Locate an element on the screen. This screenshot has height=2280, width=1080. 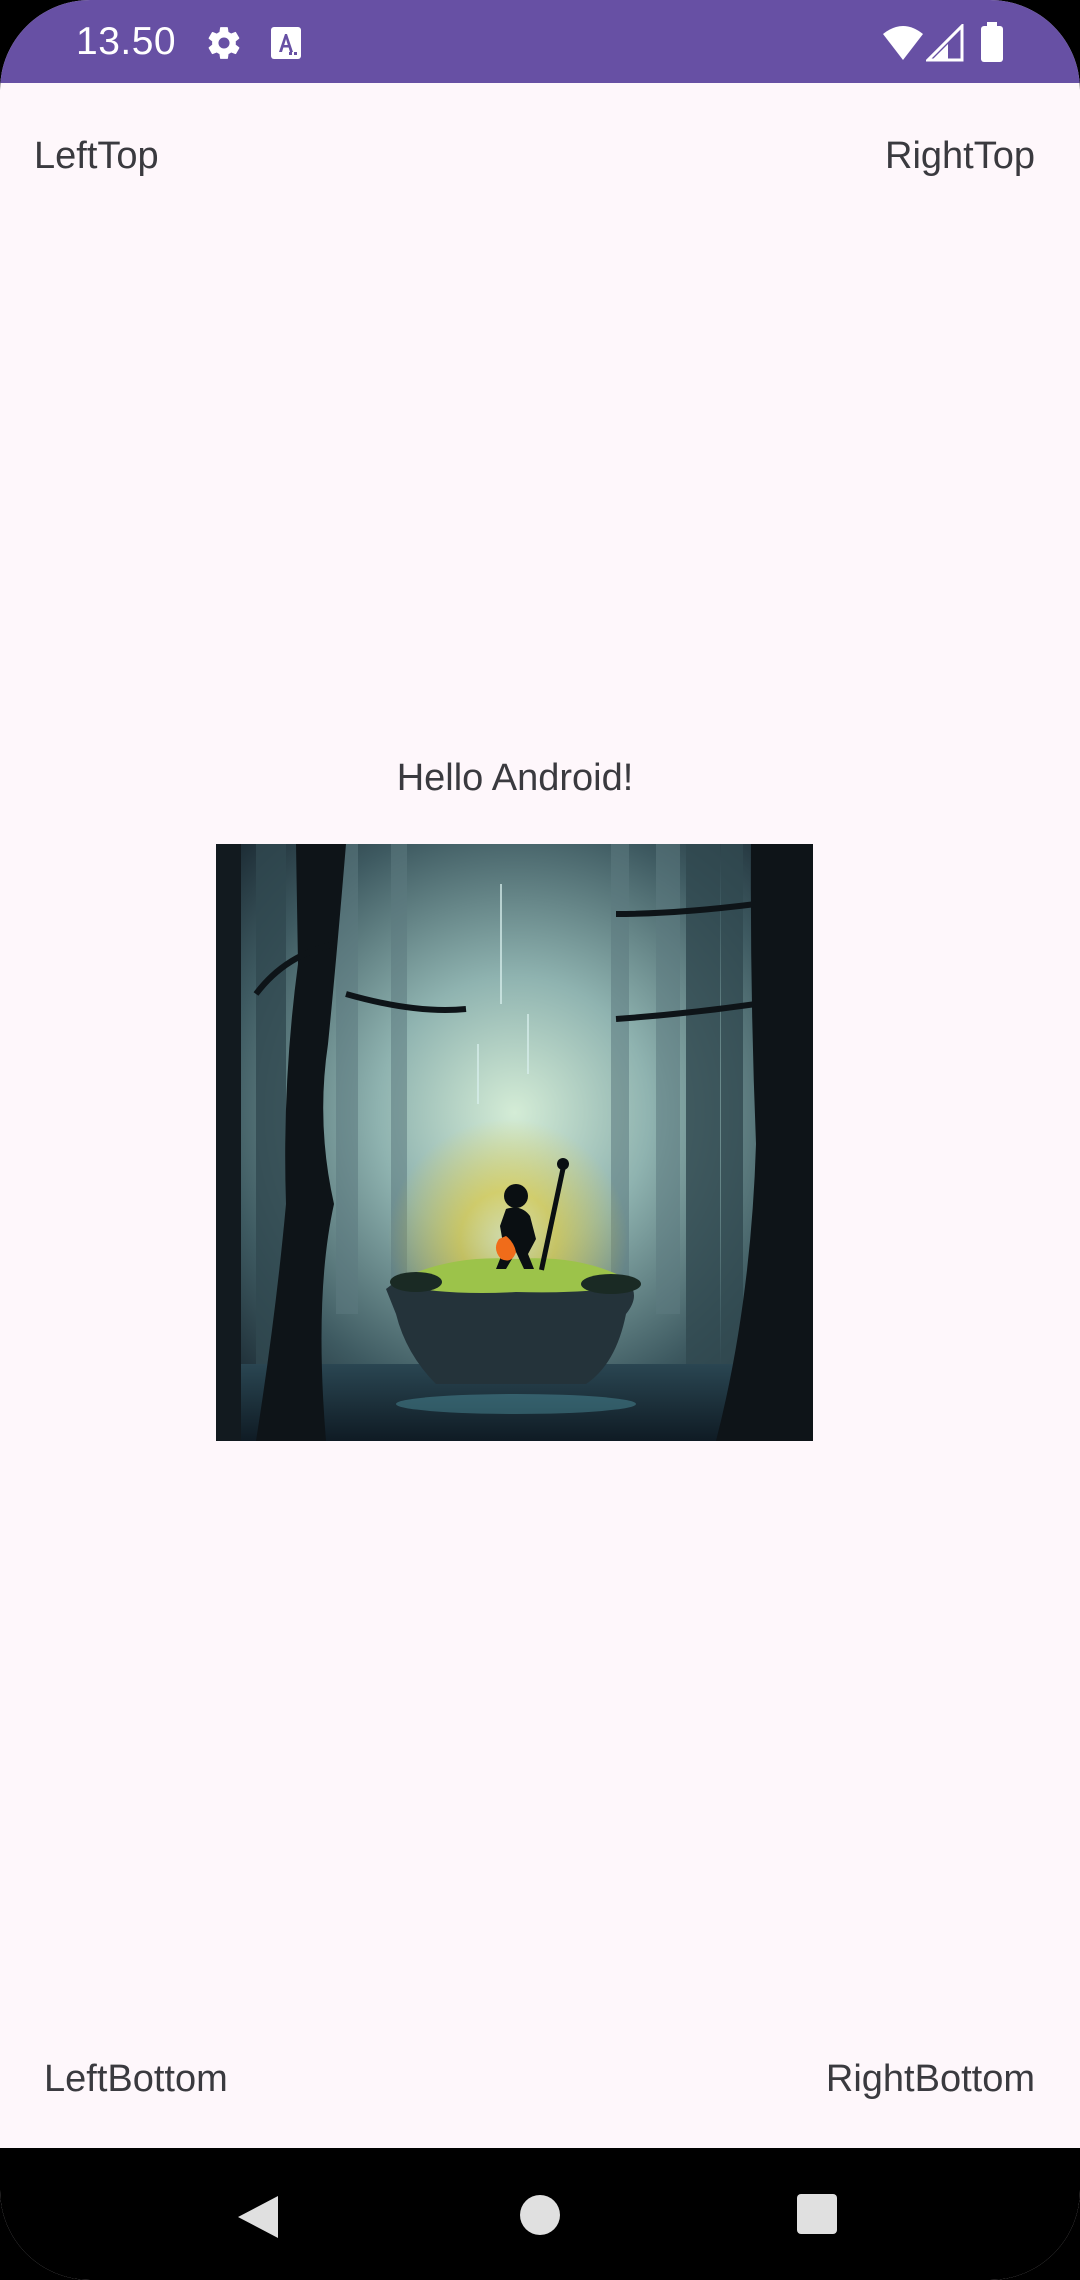
wifi-icon is located at coordinates (903, 43).